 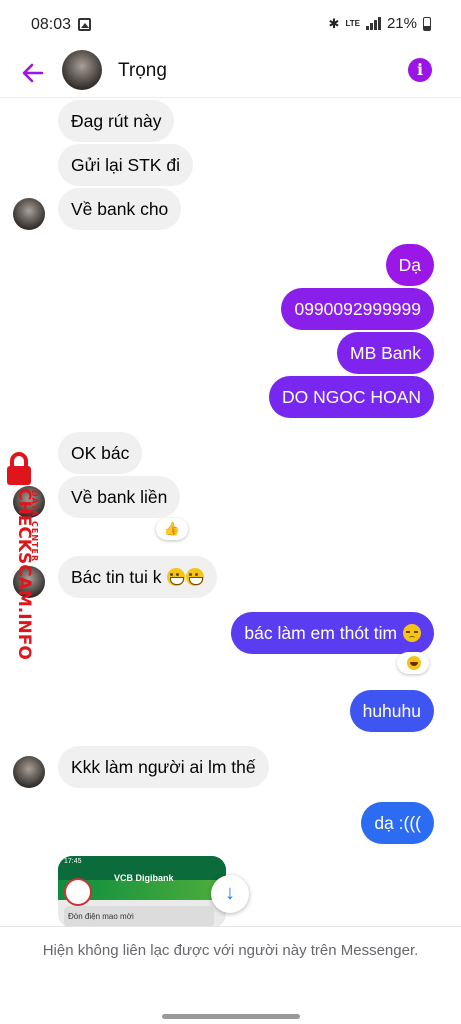 I want to click on info-icon: i, so click(x=420, y=70).